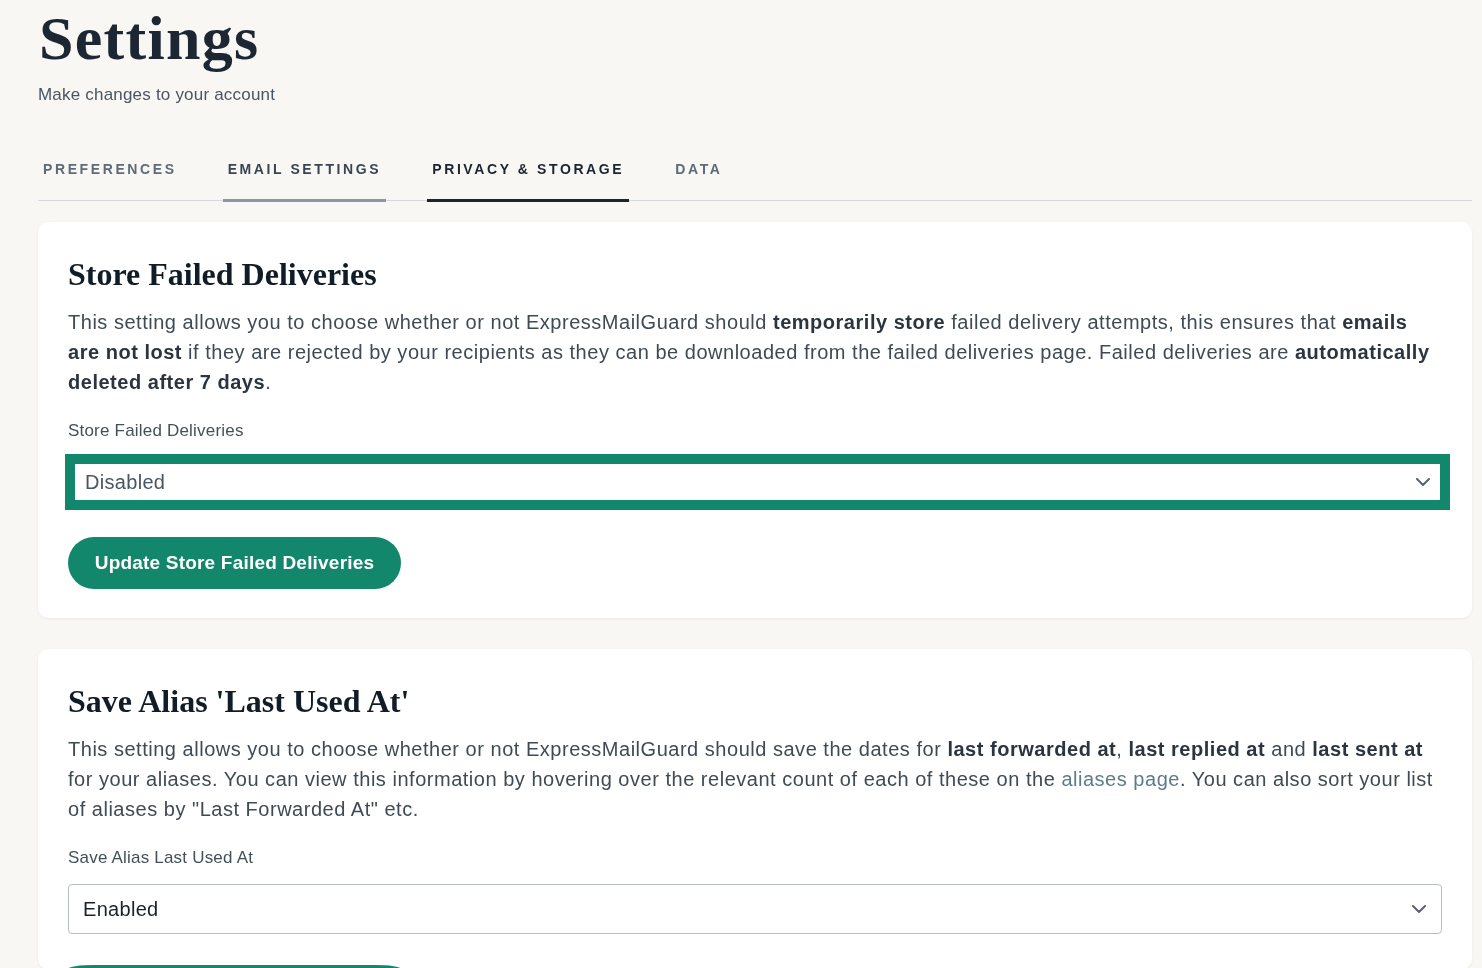 The width and height of the screenshot is (1482, 968). I want to click on description: This setting allows you to choose whether or not ExpressMailGuard should temporarily store failed delivery attempts, this ensures that emails are not lost if they are rejected by your recipients as they can be downloaded from the failed deliveries page. Failed deliveries are automatically deleted after 7 days., so click(749, 352).